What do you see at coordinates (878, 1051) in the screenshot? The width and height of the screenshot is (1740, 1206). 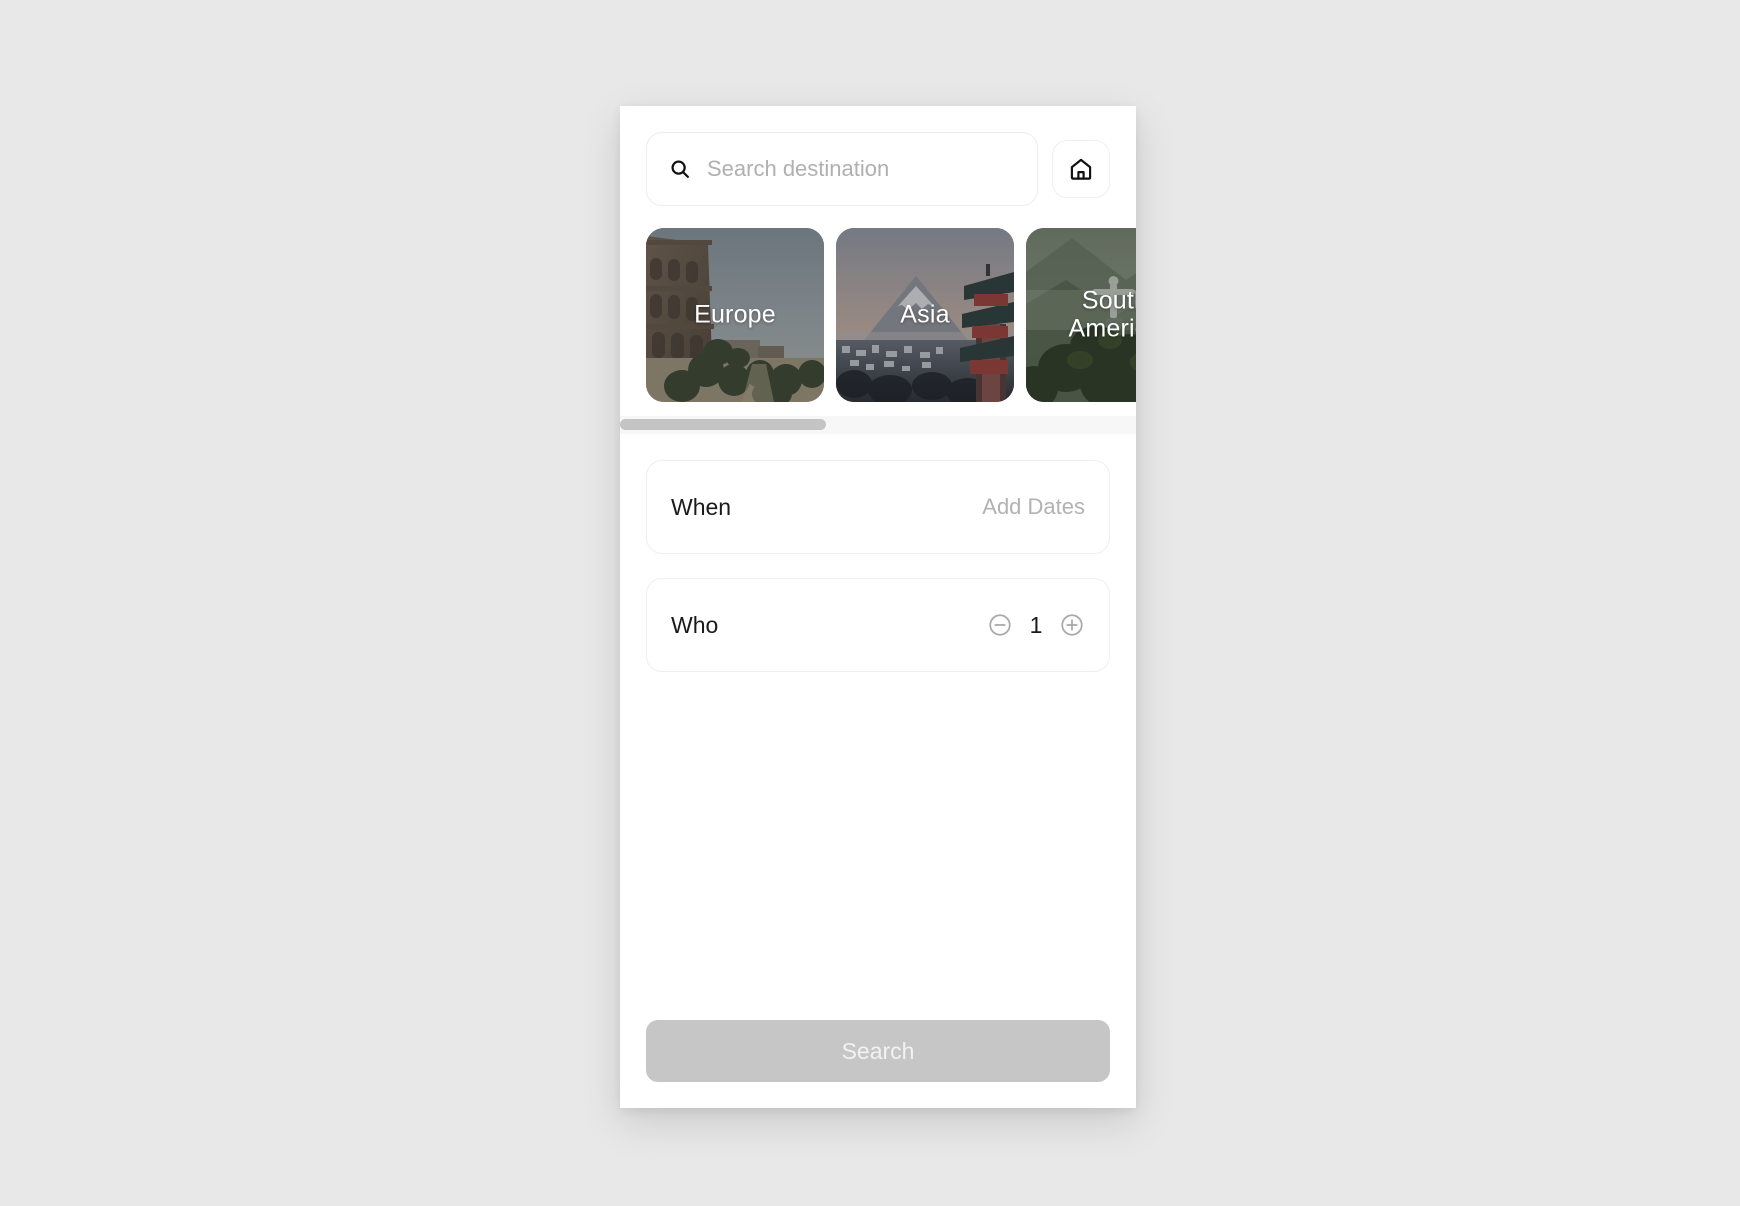 I see `search-submit-button: Search` at bounding box center [878, 1051].